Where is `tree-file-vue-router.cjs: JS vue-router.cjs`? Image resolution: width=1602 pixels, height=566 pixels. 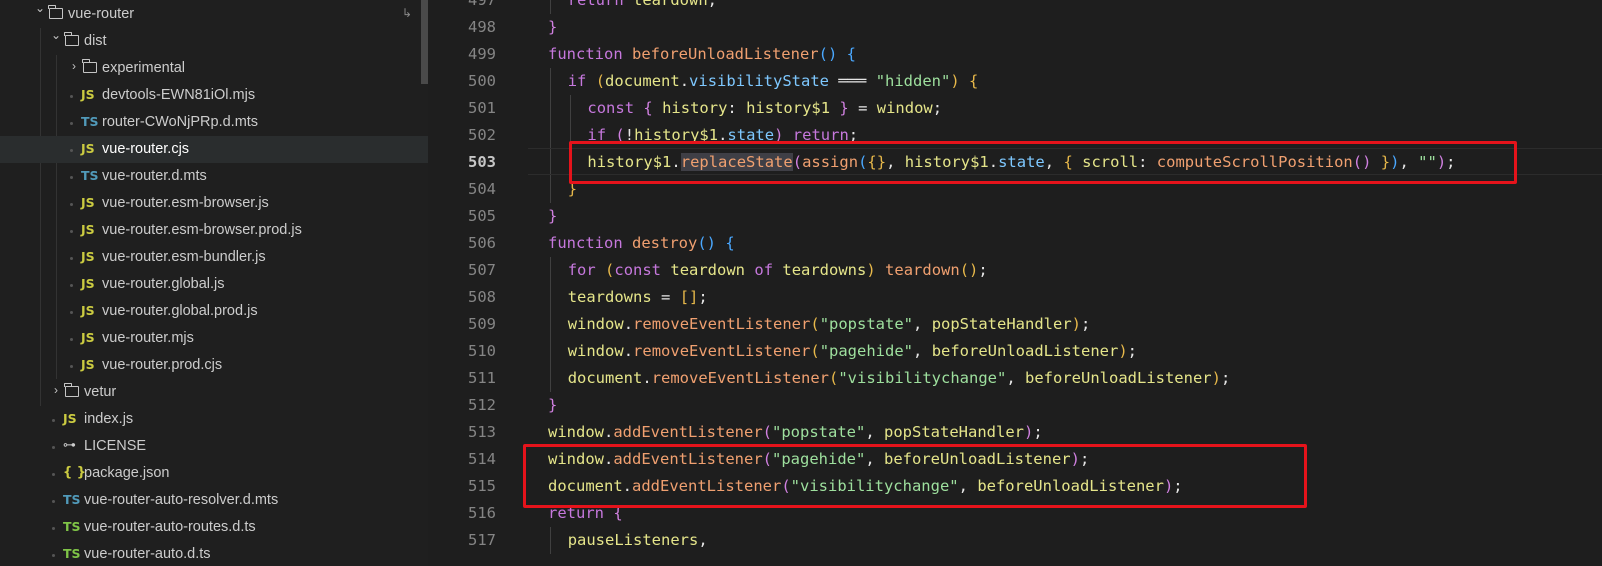
tree-file-vue-router.cjs: JS vue-router.cjs is located at coordinates (214, 149).